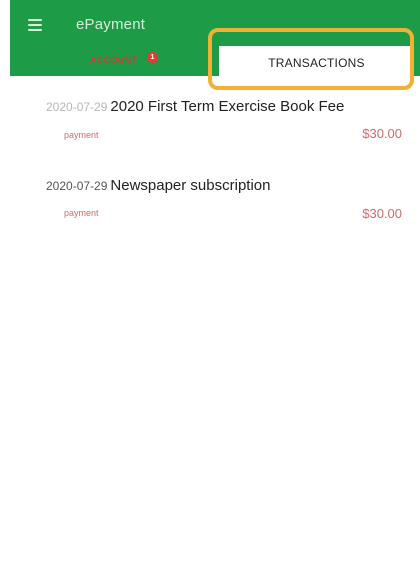 This screenshot has height=576, width=420. What do you see at coordinates (152, 57) in the screenshot?
I see `notification-badge: 1` at bounding box center [152, 57].